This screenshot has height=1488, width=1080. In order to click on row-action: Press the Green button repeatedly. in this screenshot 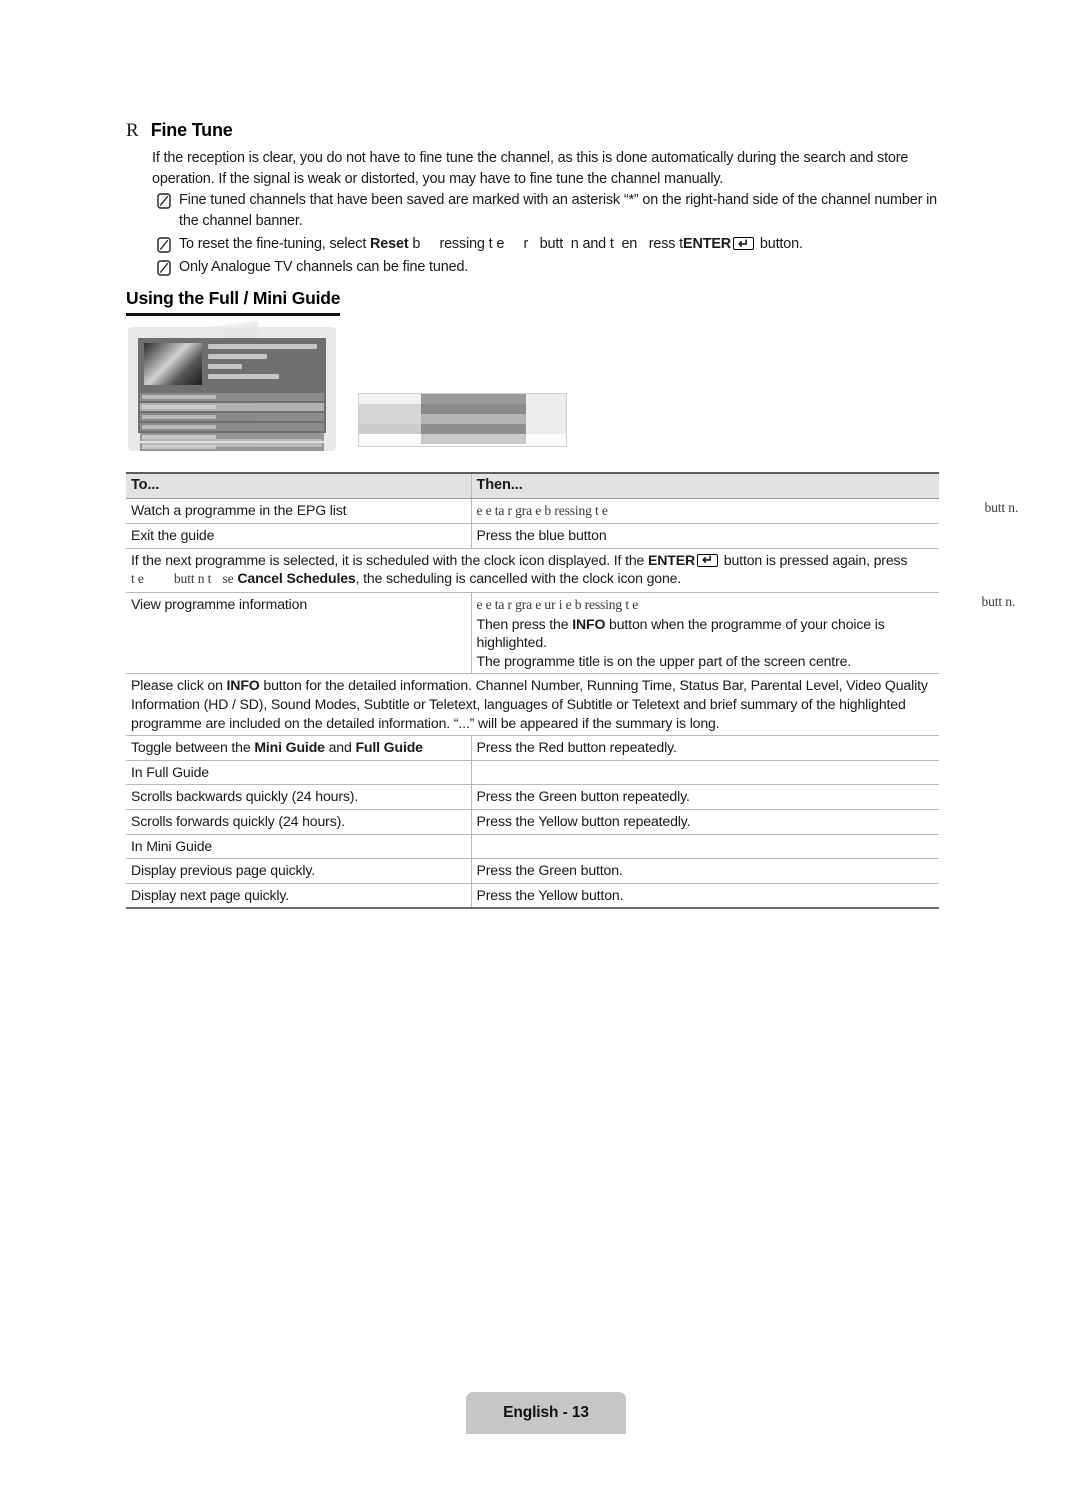, I will do `click(705, 797)`.